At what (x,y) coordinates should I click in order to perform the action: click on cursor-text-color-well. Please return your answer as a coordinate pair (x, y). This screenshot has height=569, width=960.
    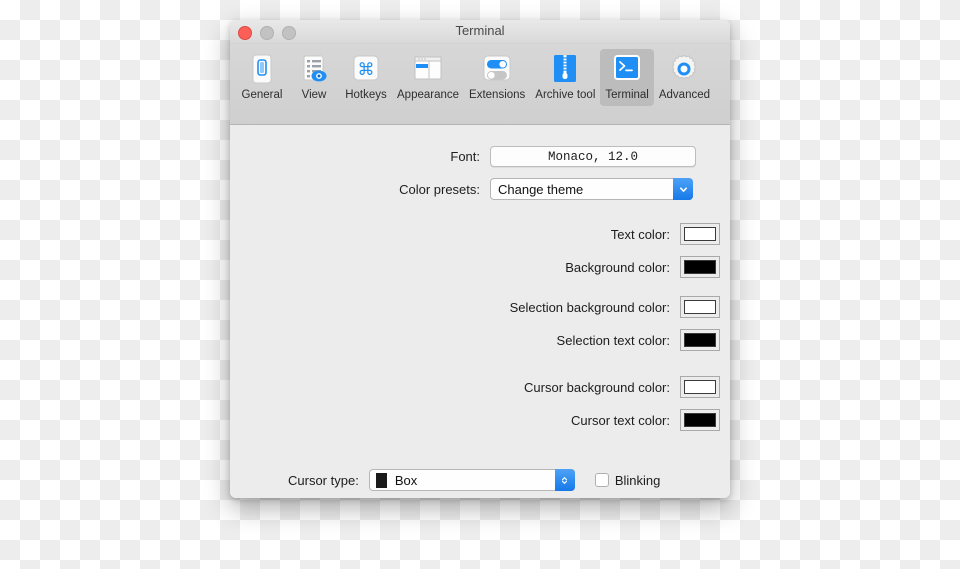
    Looking at the image, I should click on (700, 420).